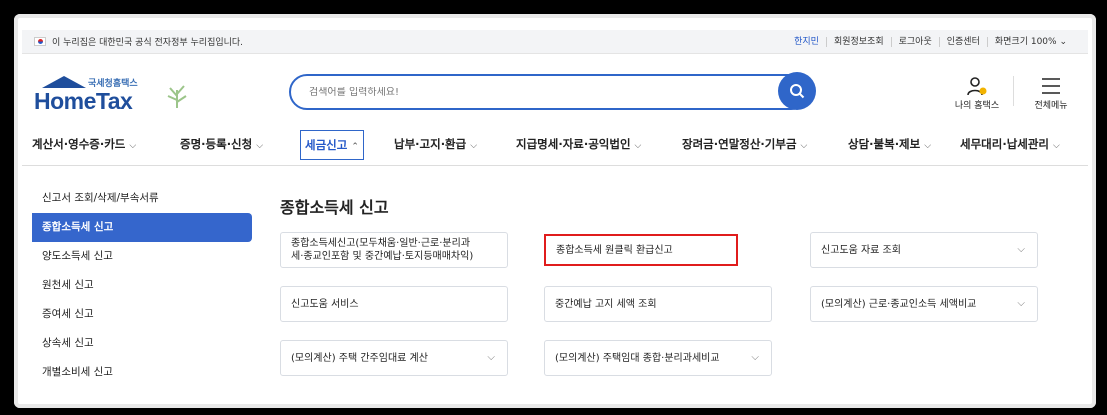  Describe the element at coordinates (914, 41) in the screenshot. I see `logout-link: 로그아웃` at that location.